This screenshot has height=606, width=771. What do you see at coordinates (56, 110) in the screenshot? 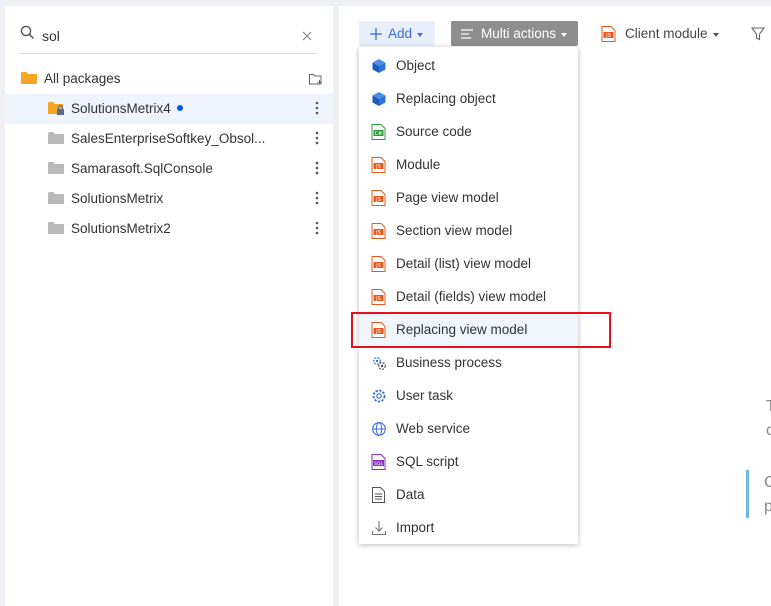
I see `locked-folder-icon` at bounding box center [56, 110].